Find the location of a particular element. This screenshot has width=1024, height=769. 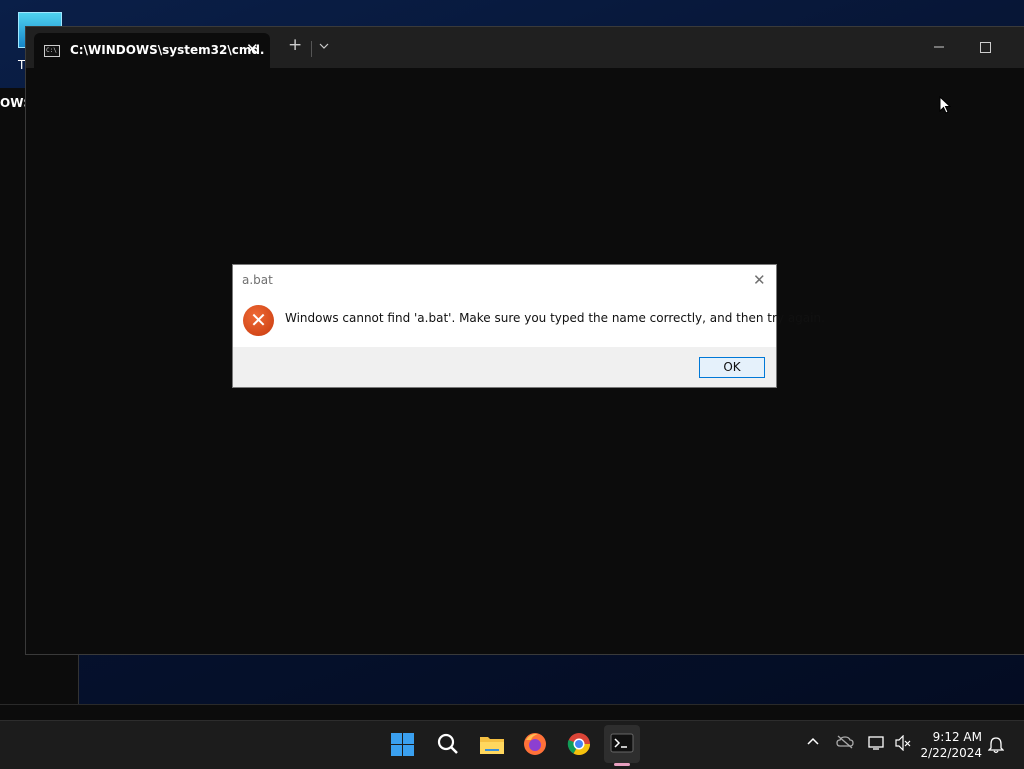

search-icon is located at coordinates (448, 744).